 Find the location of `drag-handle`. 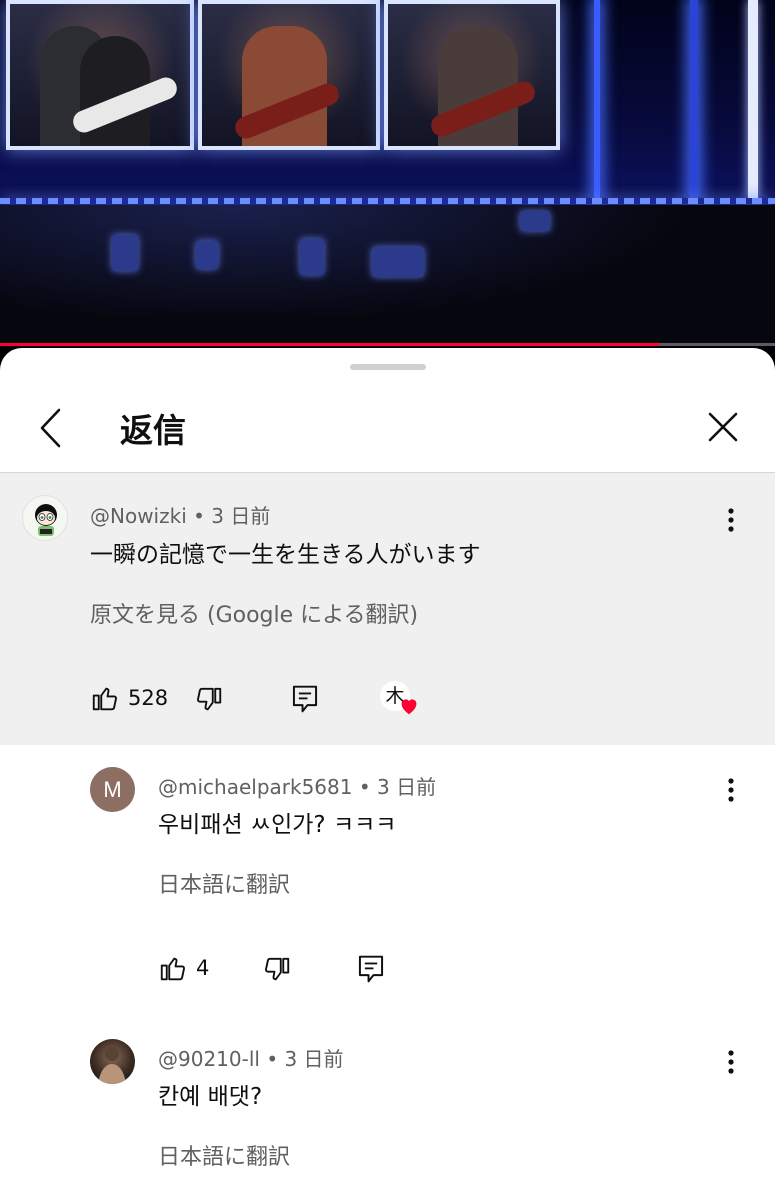

drag-handle is located at coordinates (388, 367).